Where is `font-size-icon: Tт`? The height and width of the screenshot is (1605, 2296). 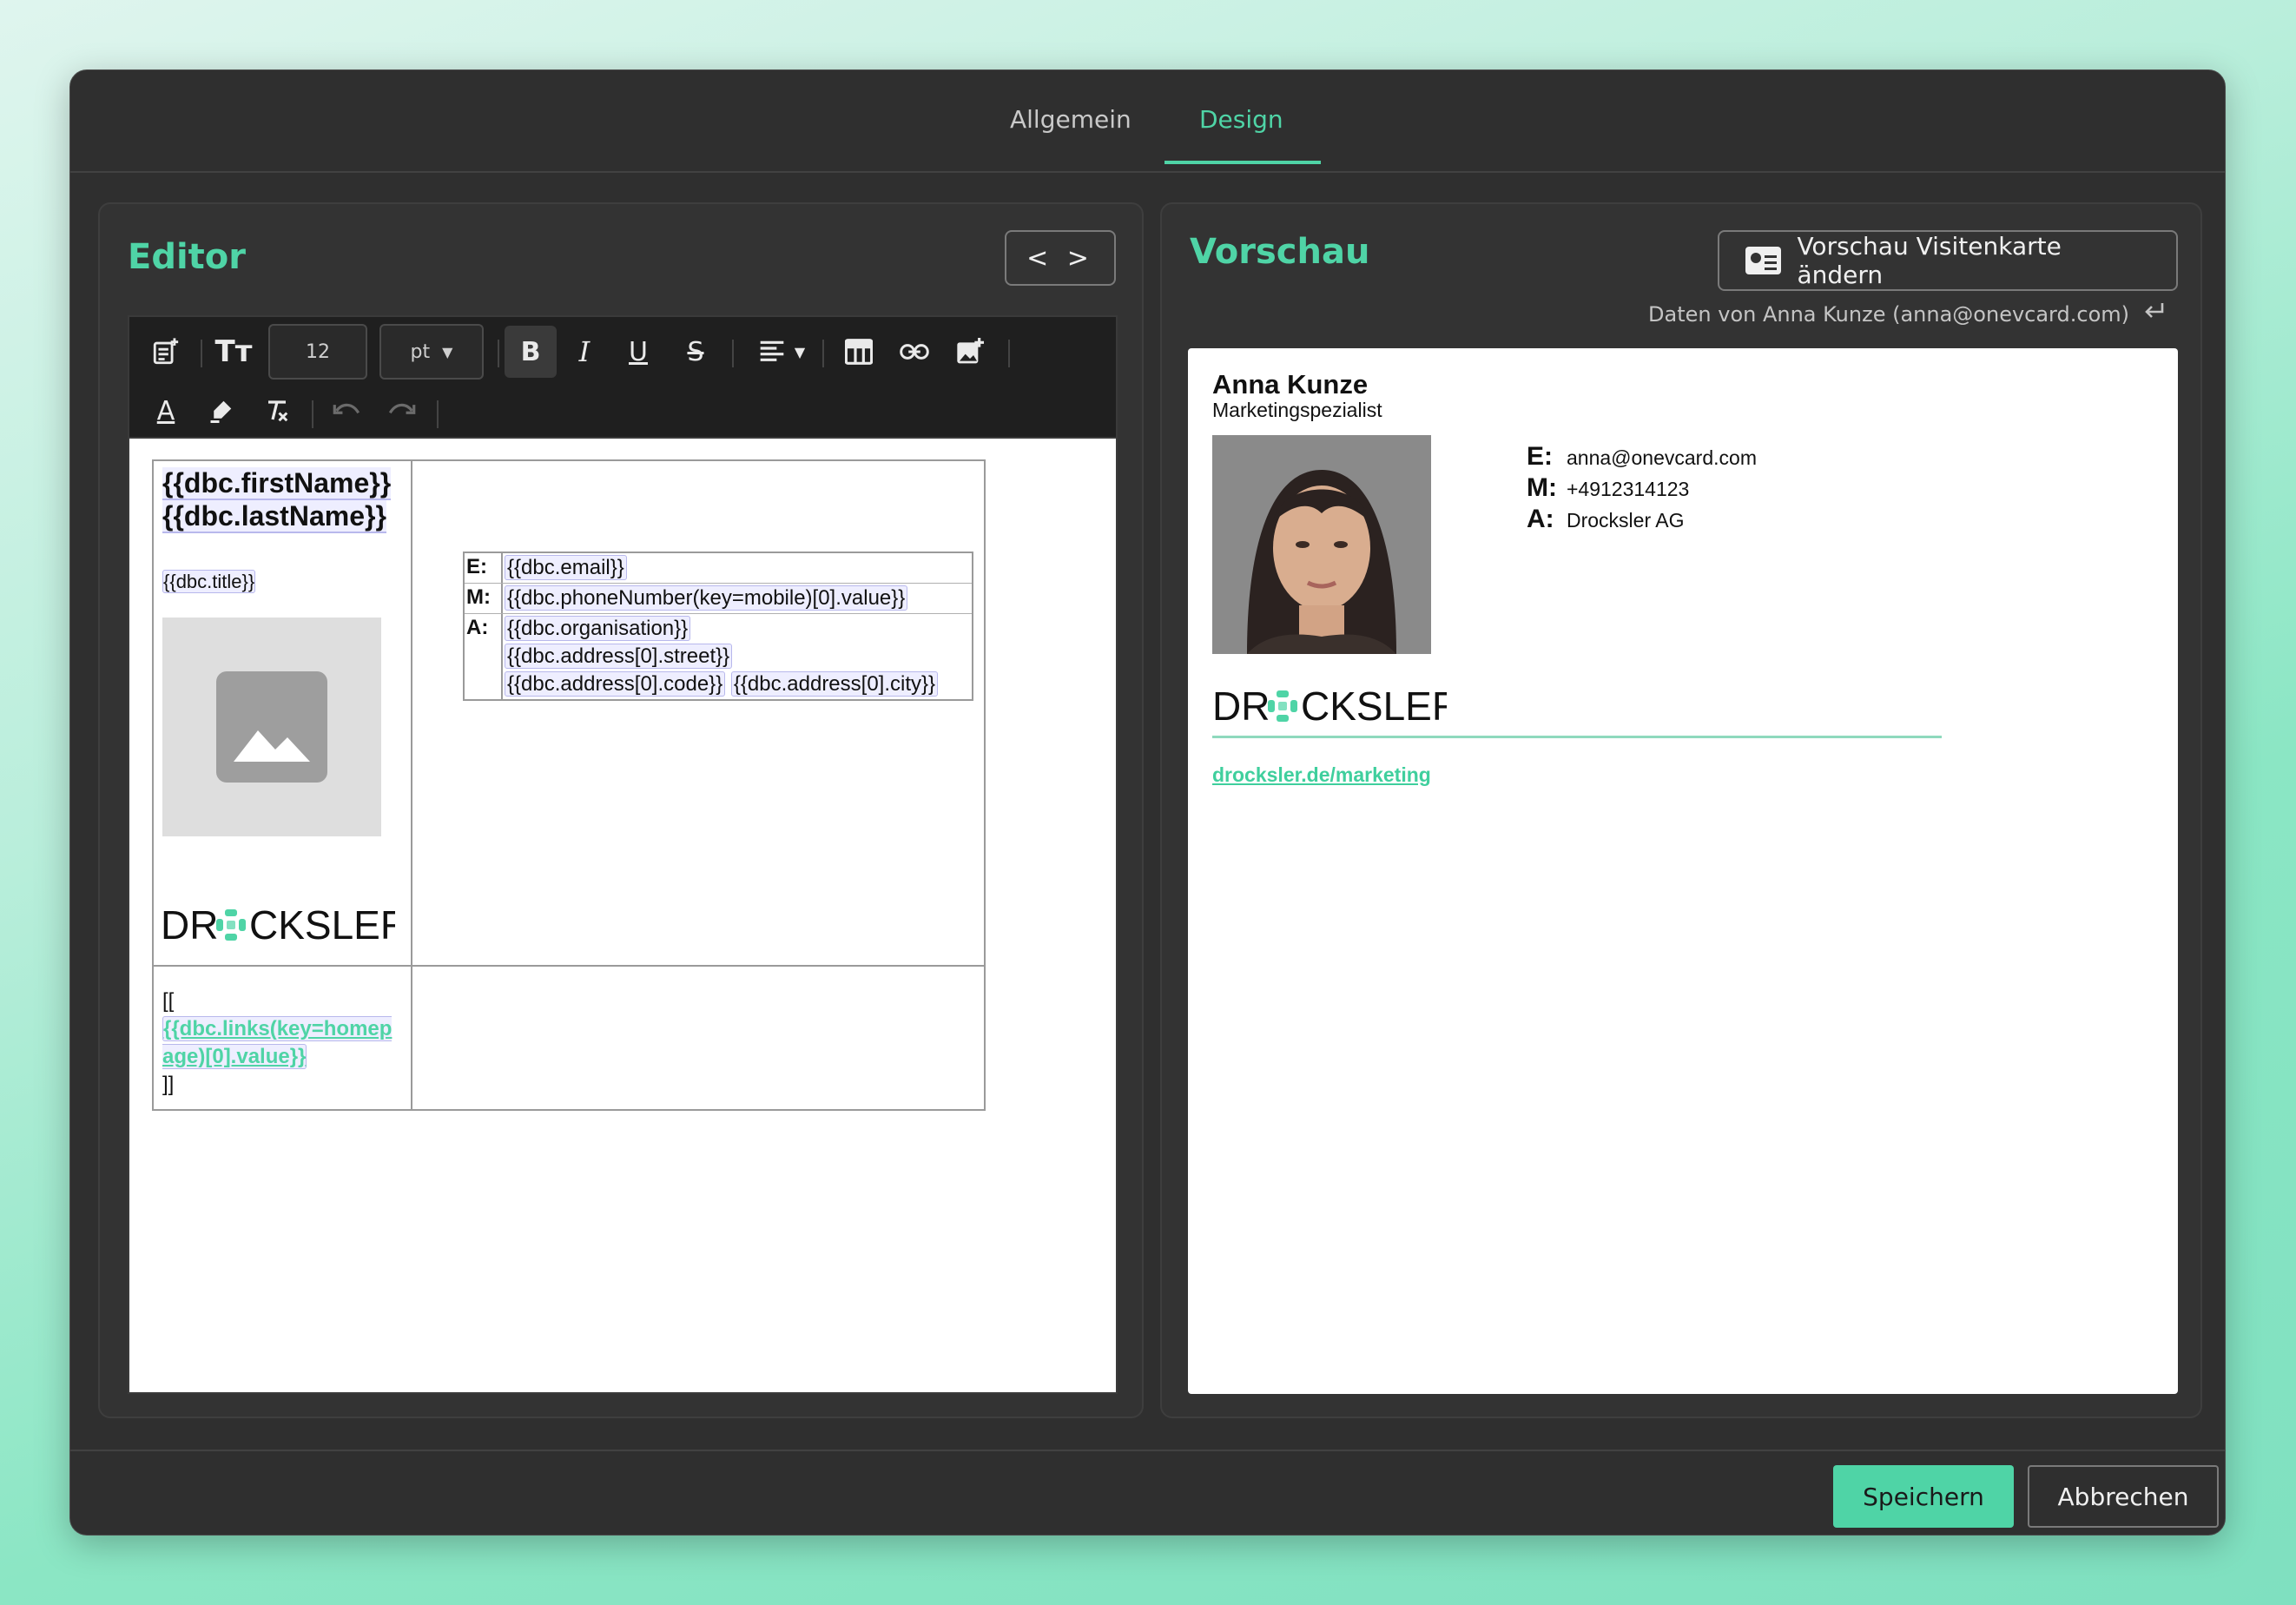 font-size-icon: Tт is located at coordinates (234, 352).